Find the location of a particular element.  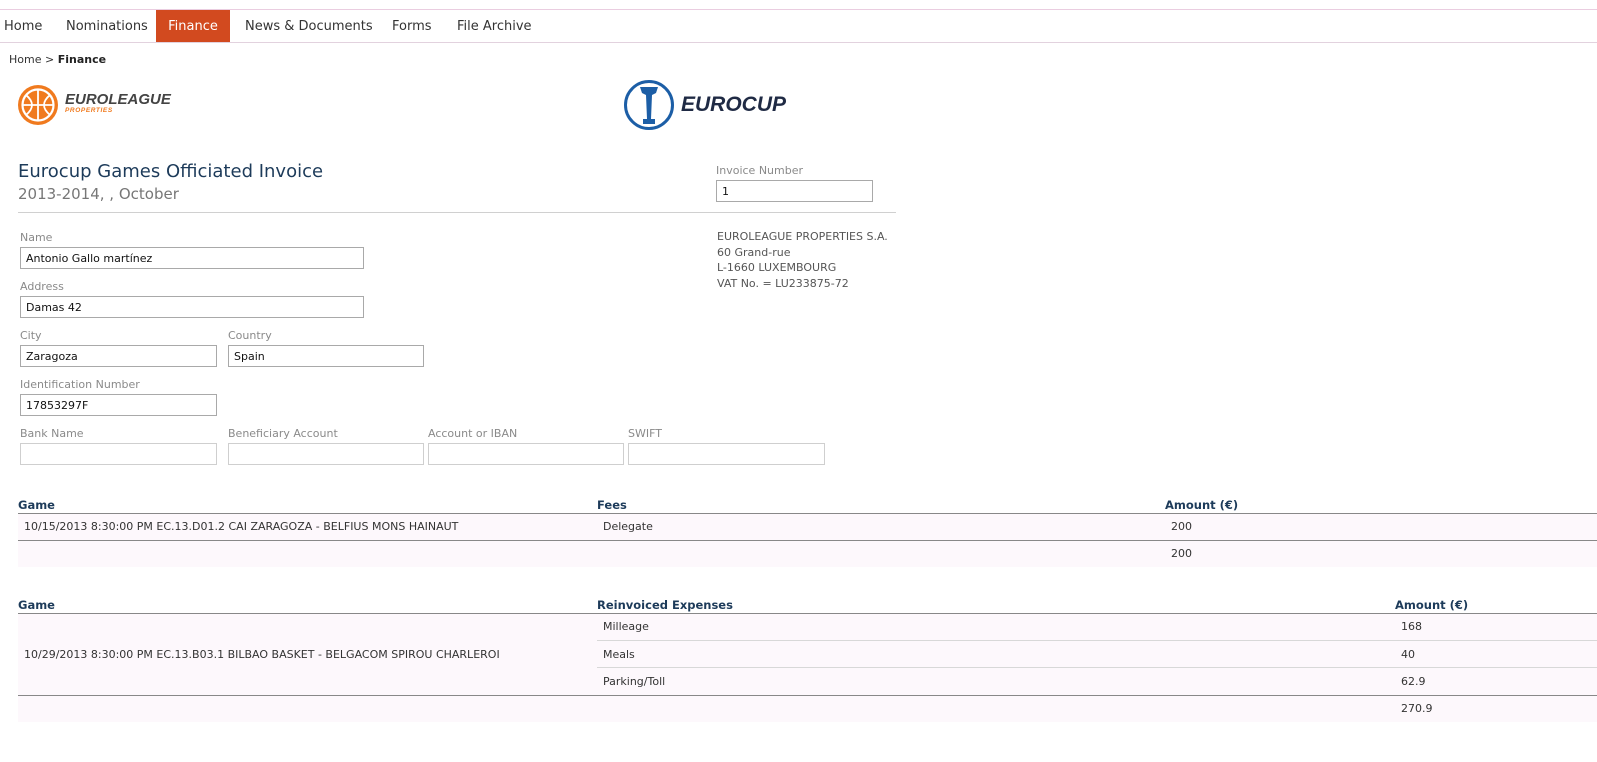

bank-name-input is located at coordinates (118, 454).